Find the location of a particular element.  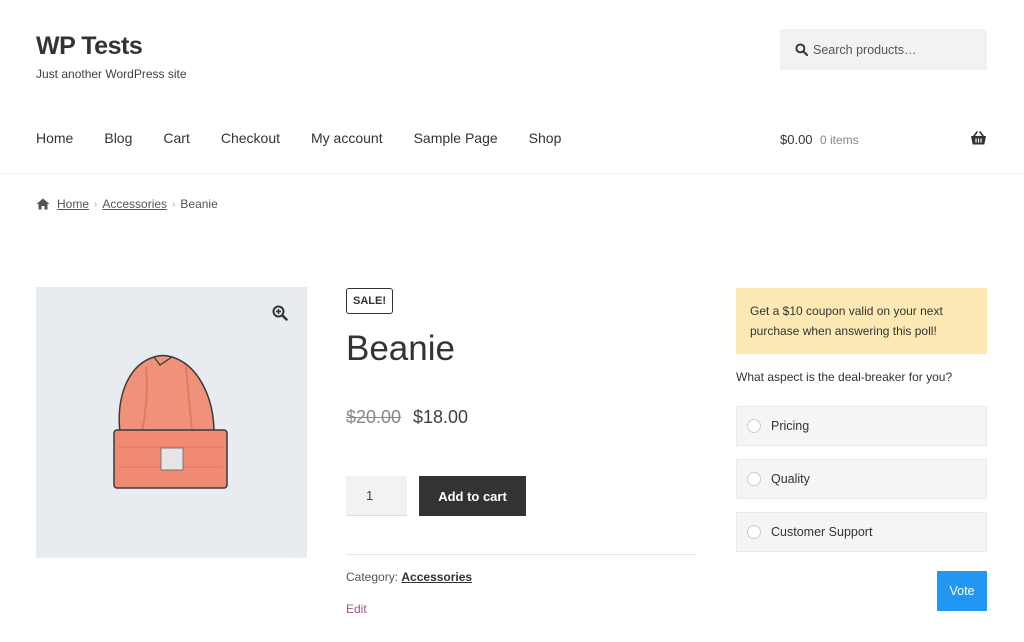

breadcrumb: Home › Accessories › Beanie is located at coordinates (127, 204).